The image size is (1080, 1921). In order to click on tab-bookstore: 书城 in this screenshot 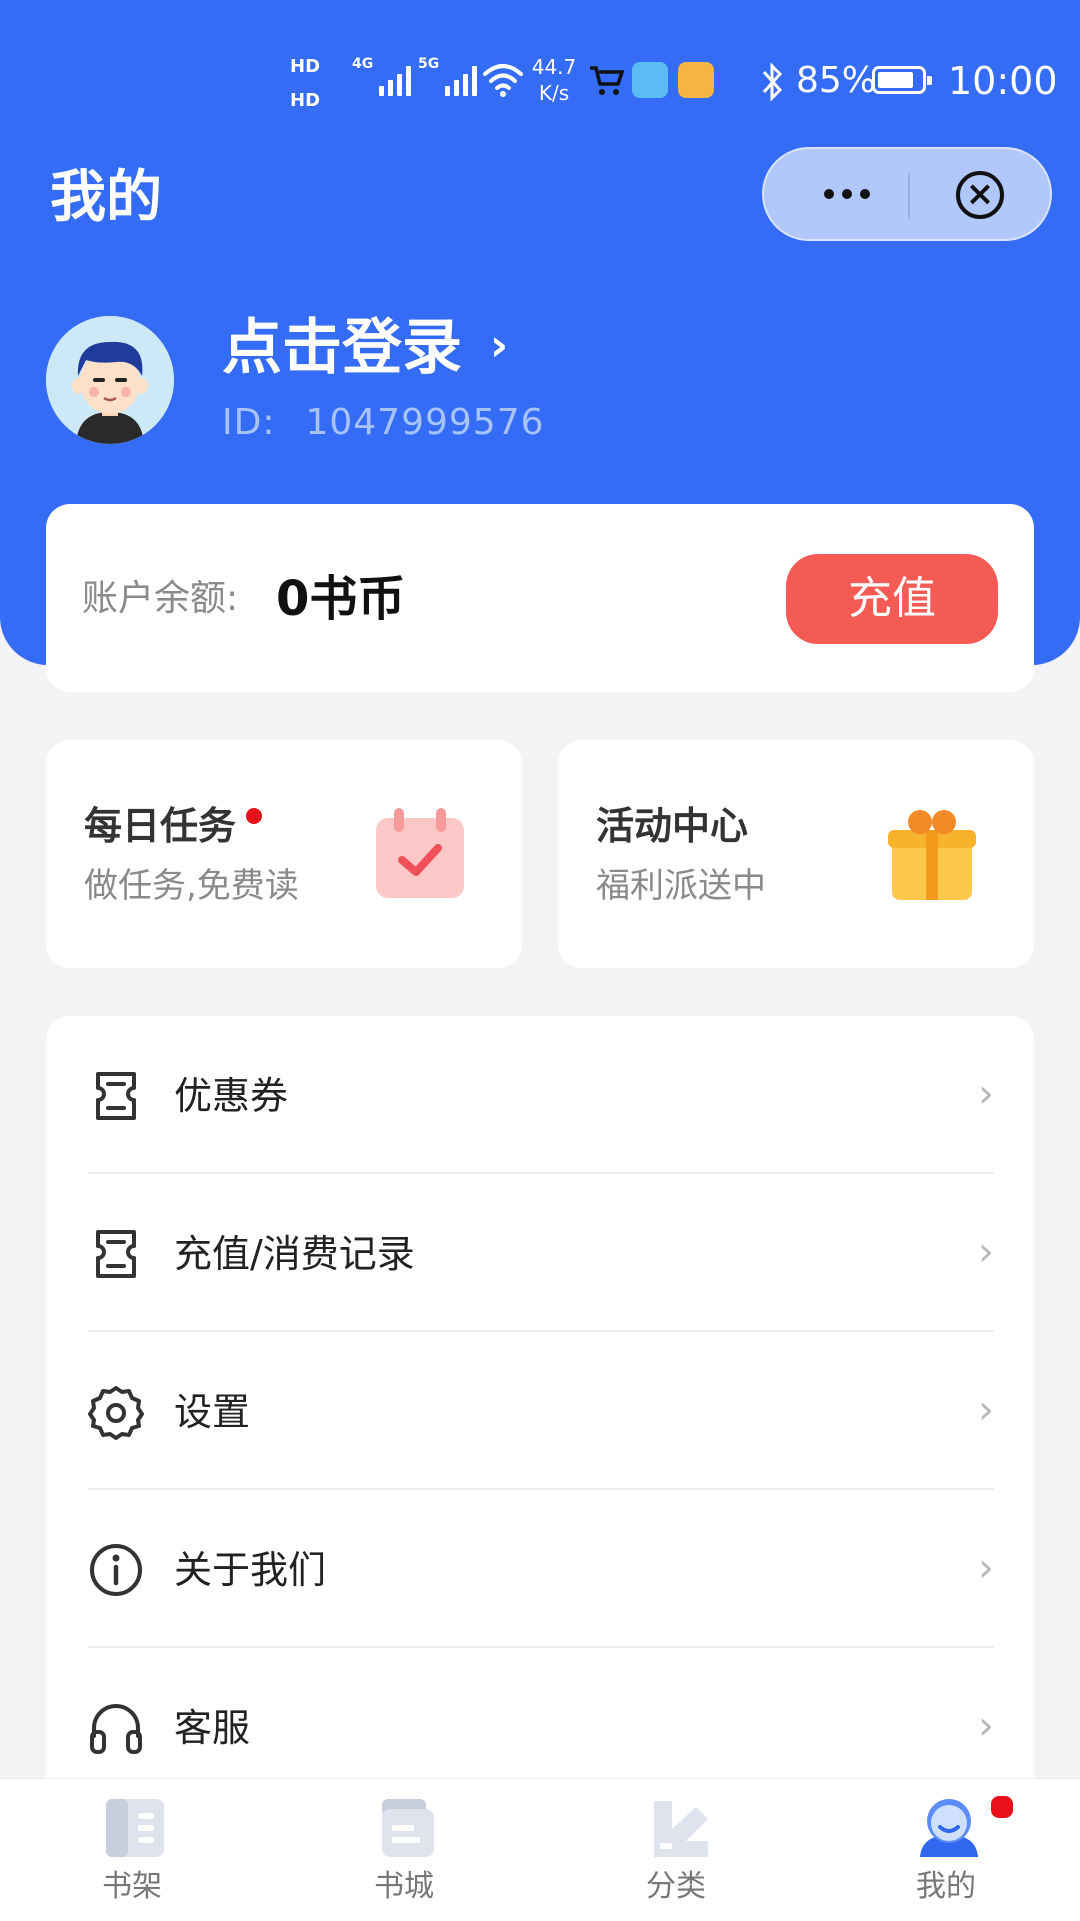, I will do `click(404, 1850)`.